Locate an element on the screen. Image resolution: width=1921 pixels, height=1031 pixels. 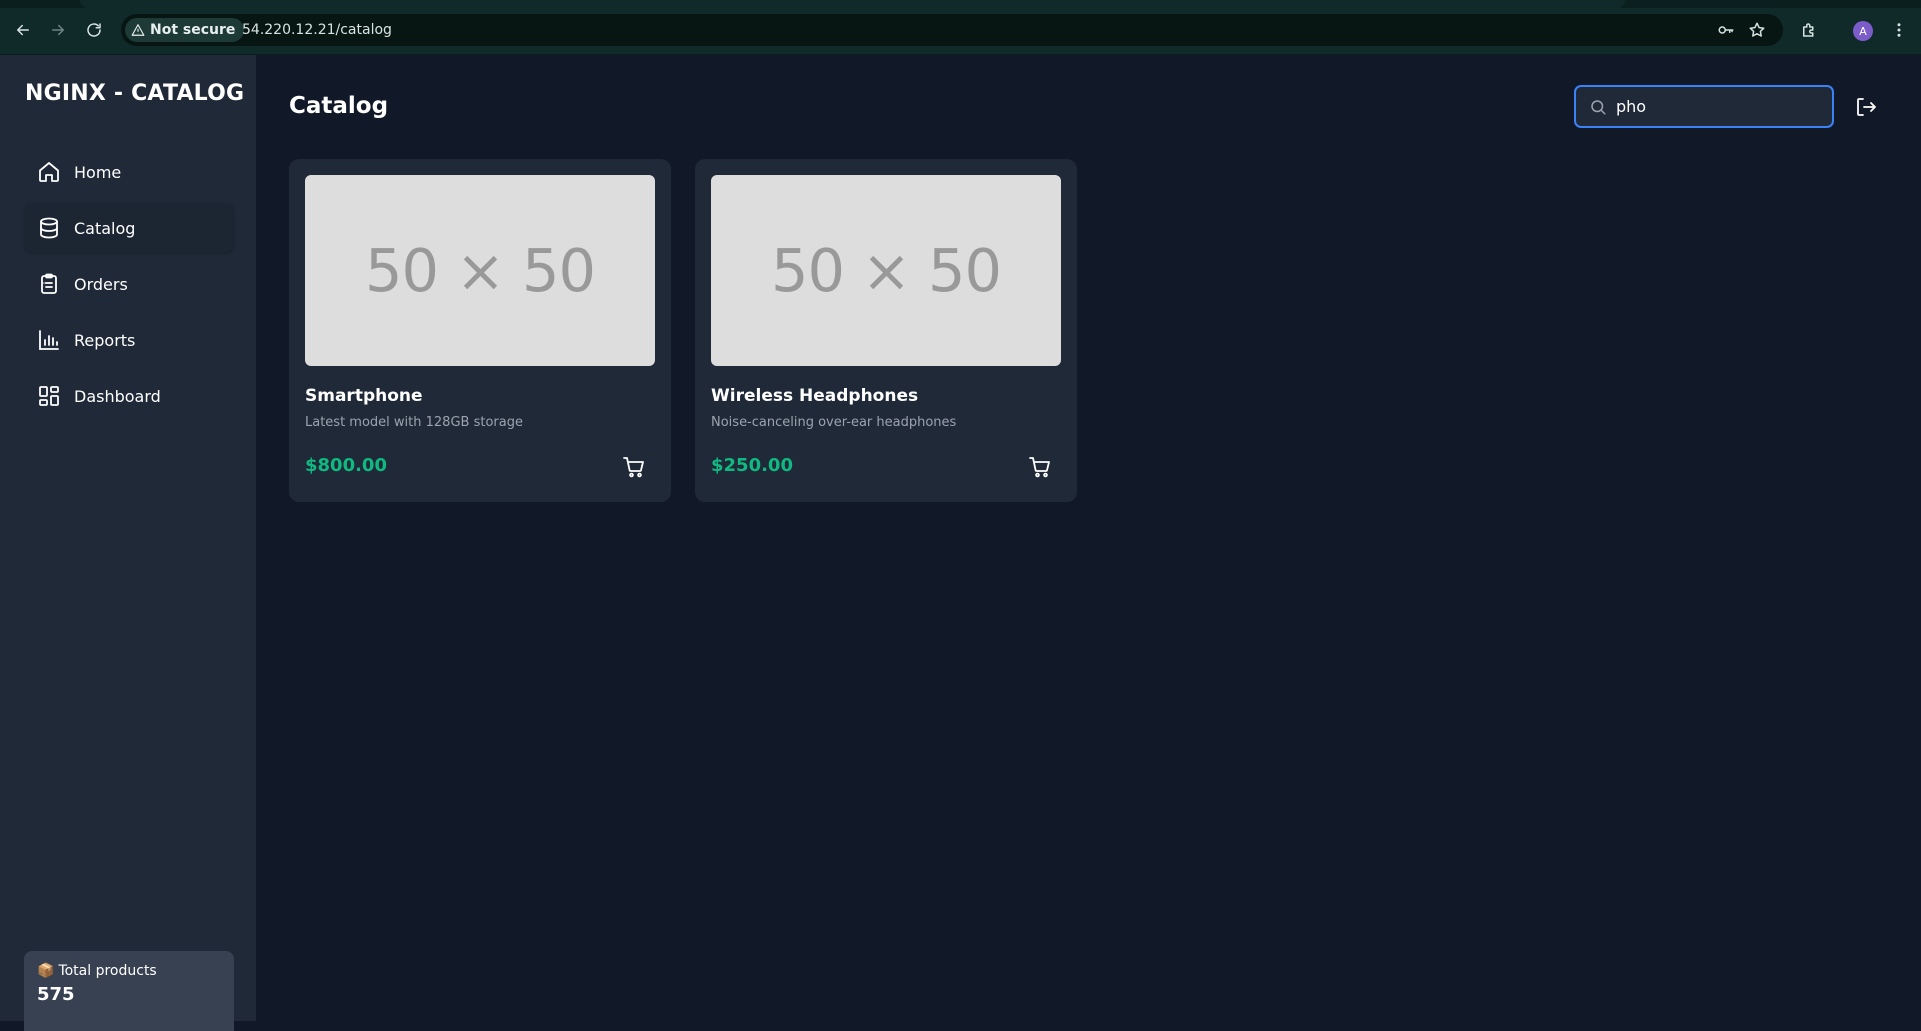
logout-button is located at coordinates (1866, 107).